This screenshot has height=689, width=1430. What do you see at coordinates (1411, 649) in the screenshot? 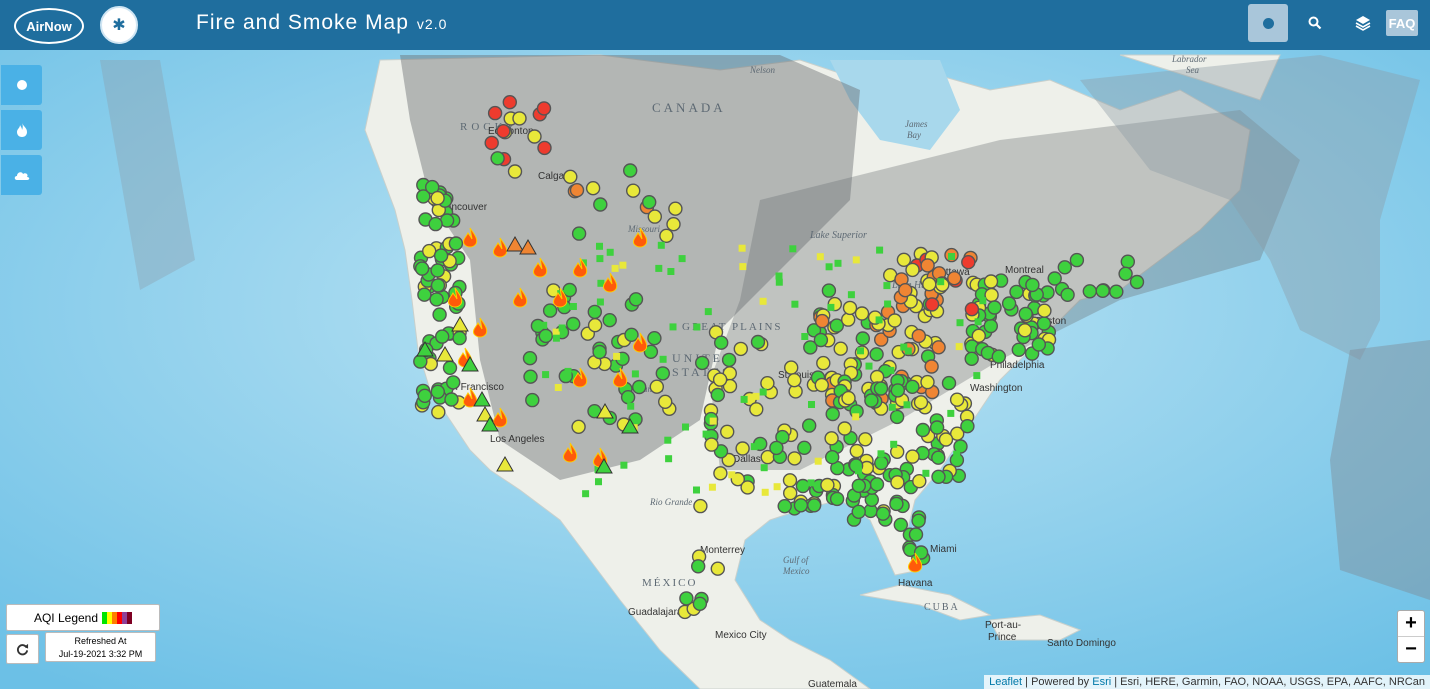
I see `zoom-out-button: −` at bounding box center [1411, 649].